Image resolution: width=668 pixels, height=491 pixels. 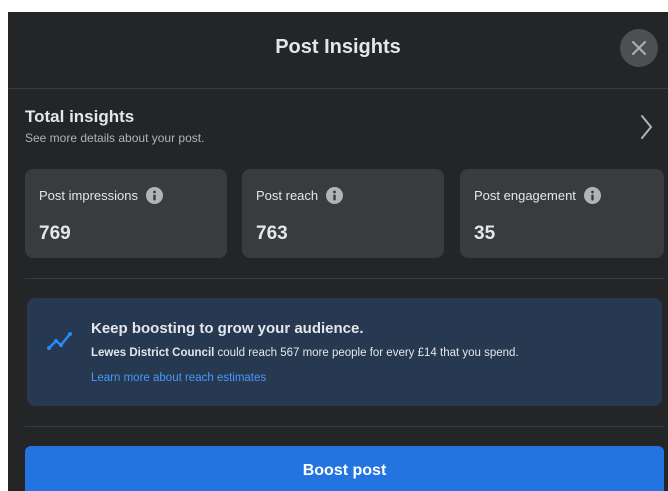 I want to click on metric-label: Post impressions, so click(x=88, y=195).